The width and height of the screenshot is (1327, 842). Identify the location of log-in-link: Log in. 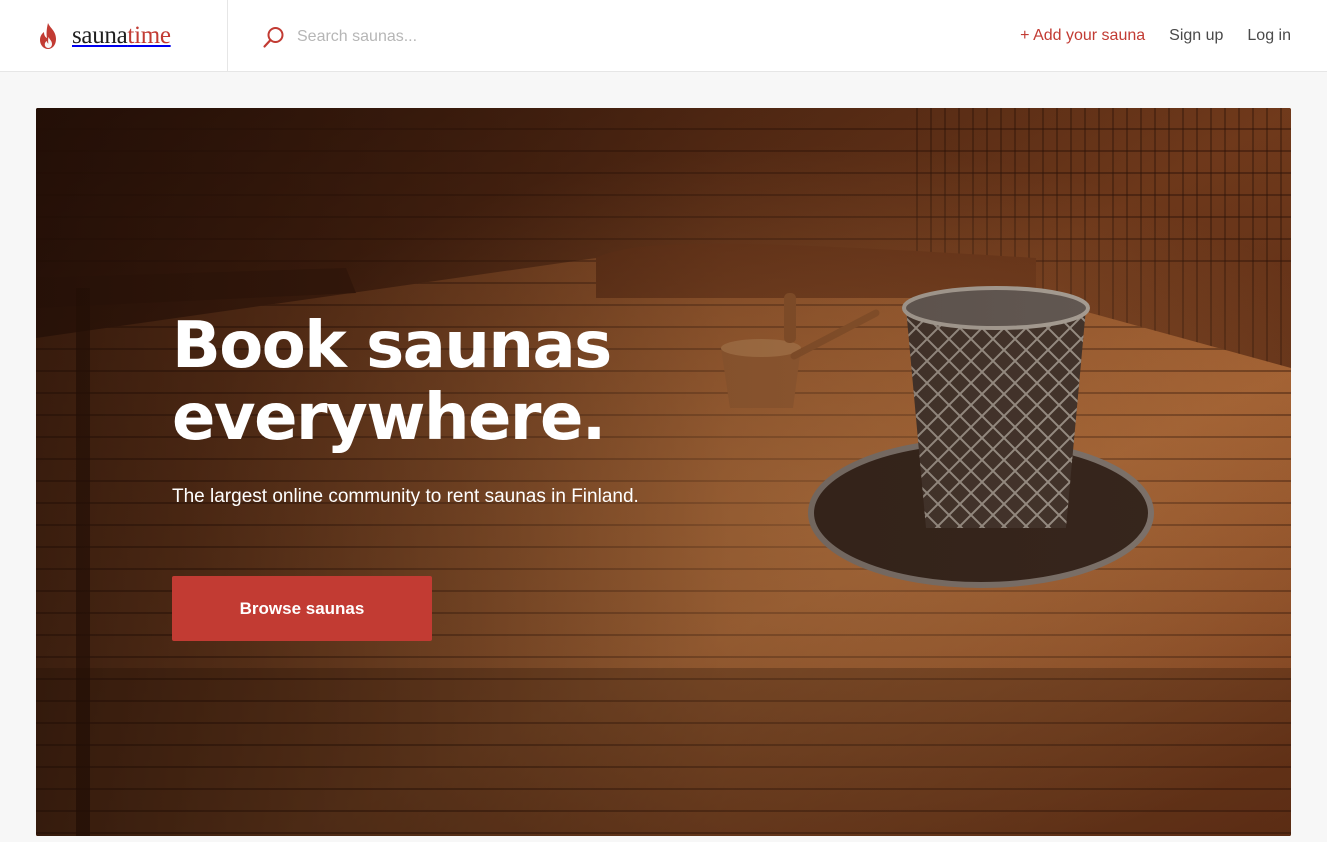
(1269, 36).